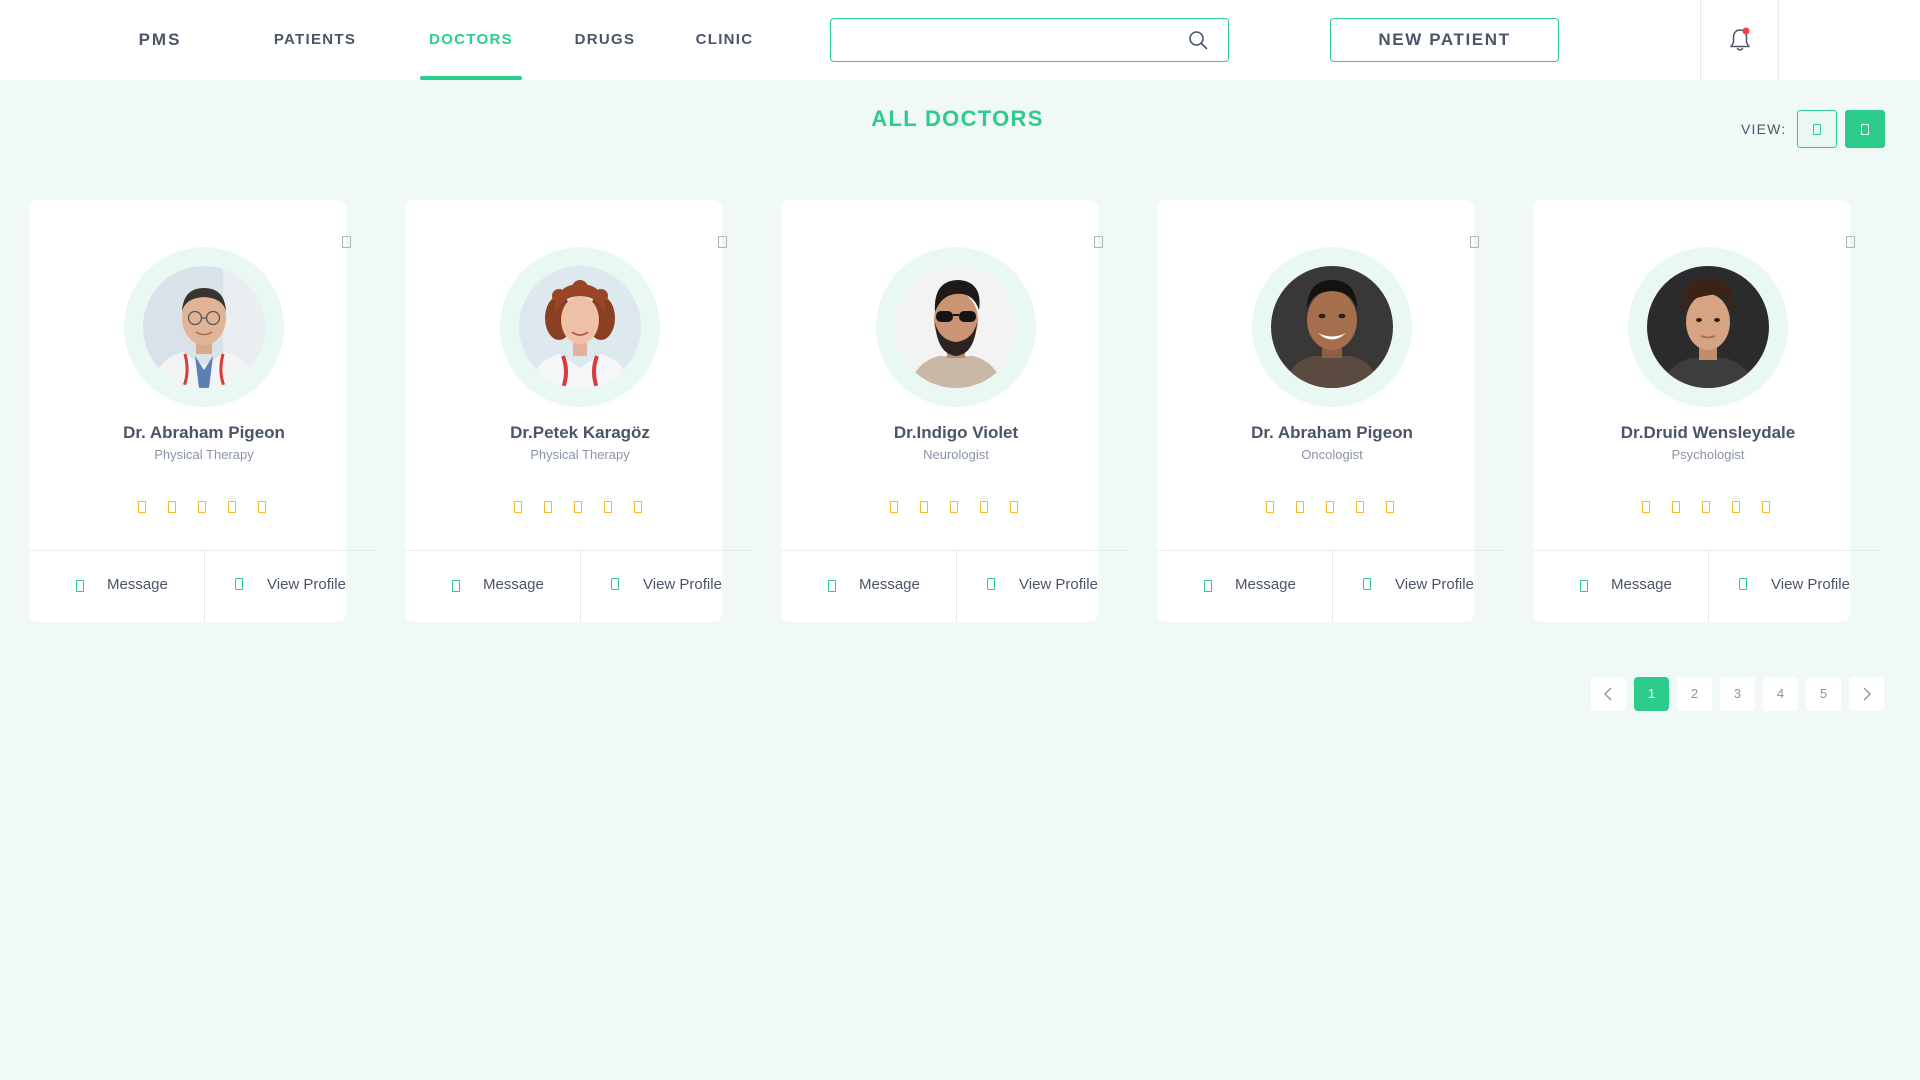  What do you see at coordinates (315, 40) in the screenshot?
I see `nav-link-patients: PATIENTS` at bounding box center [315, 40].